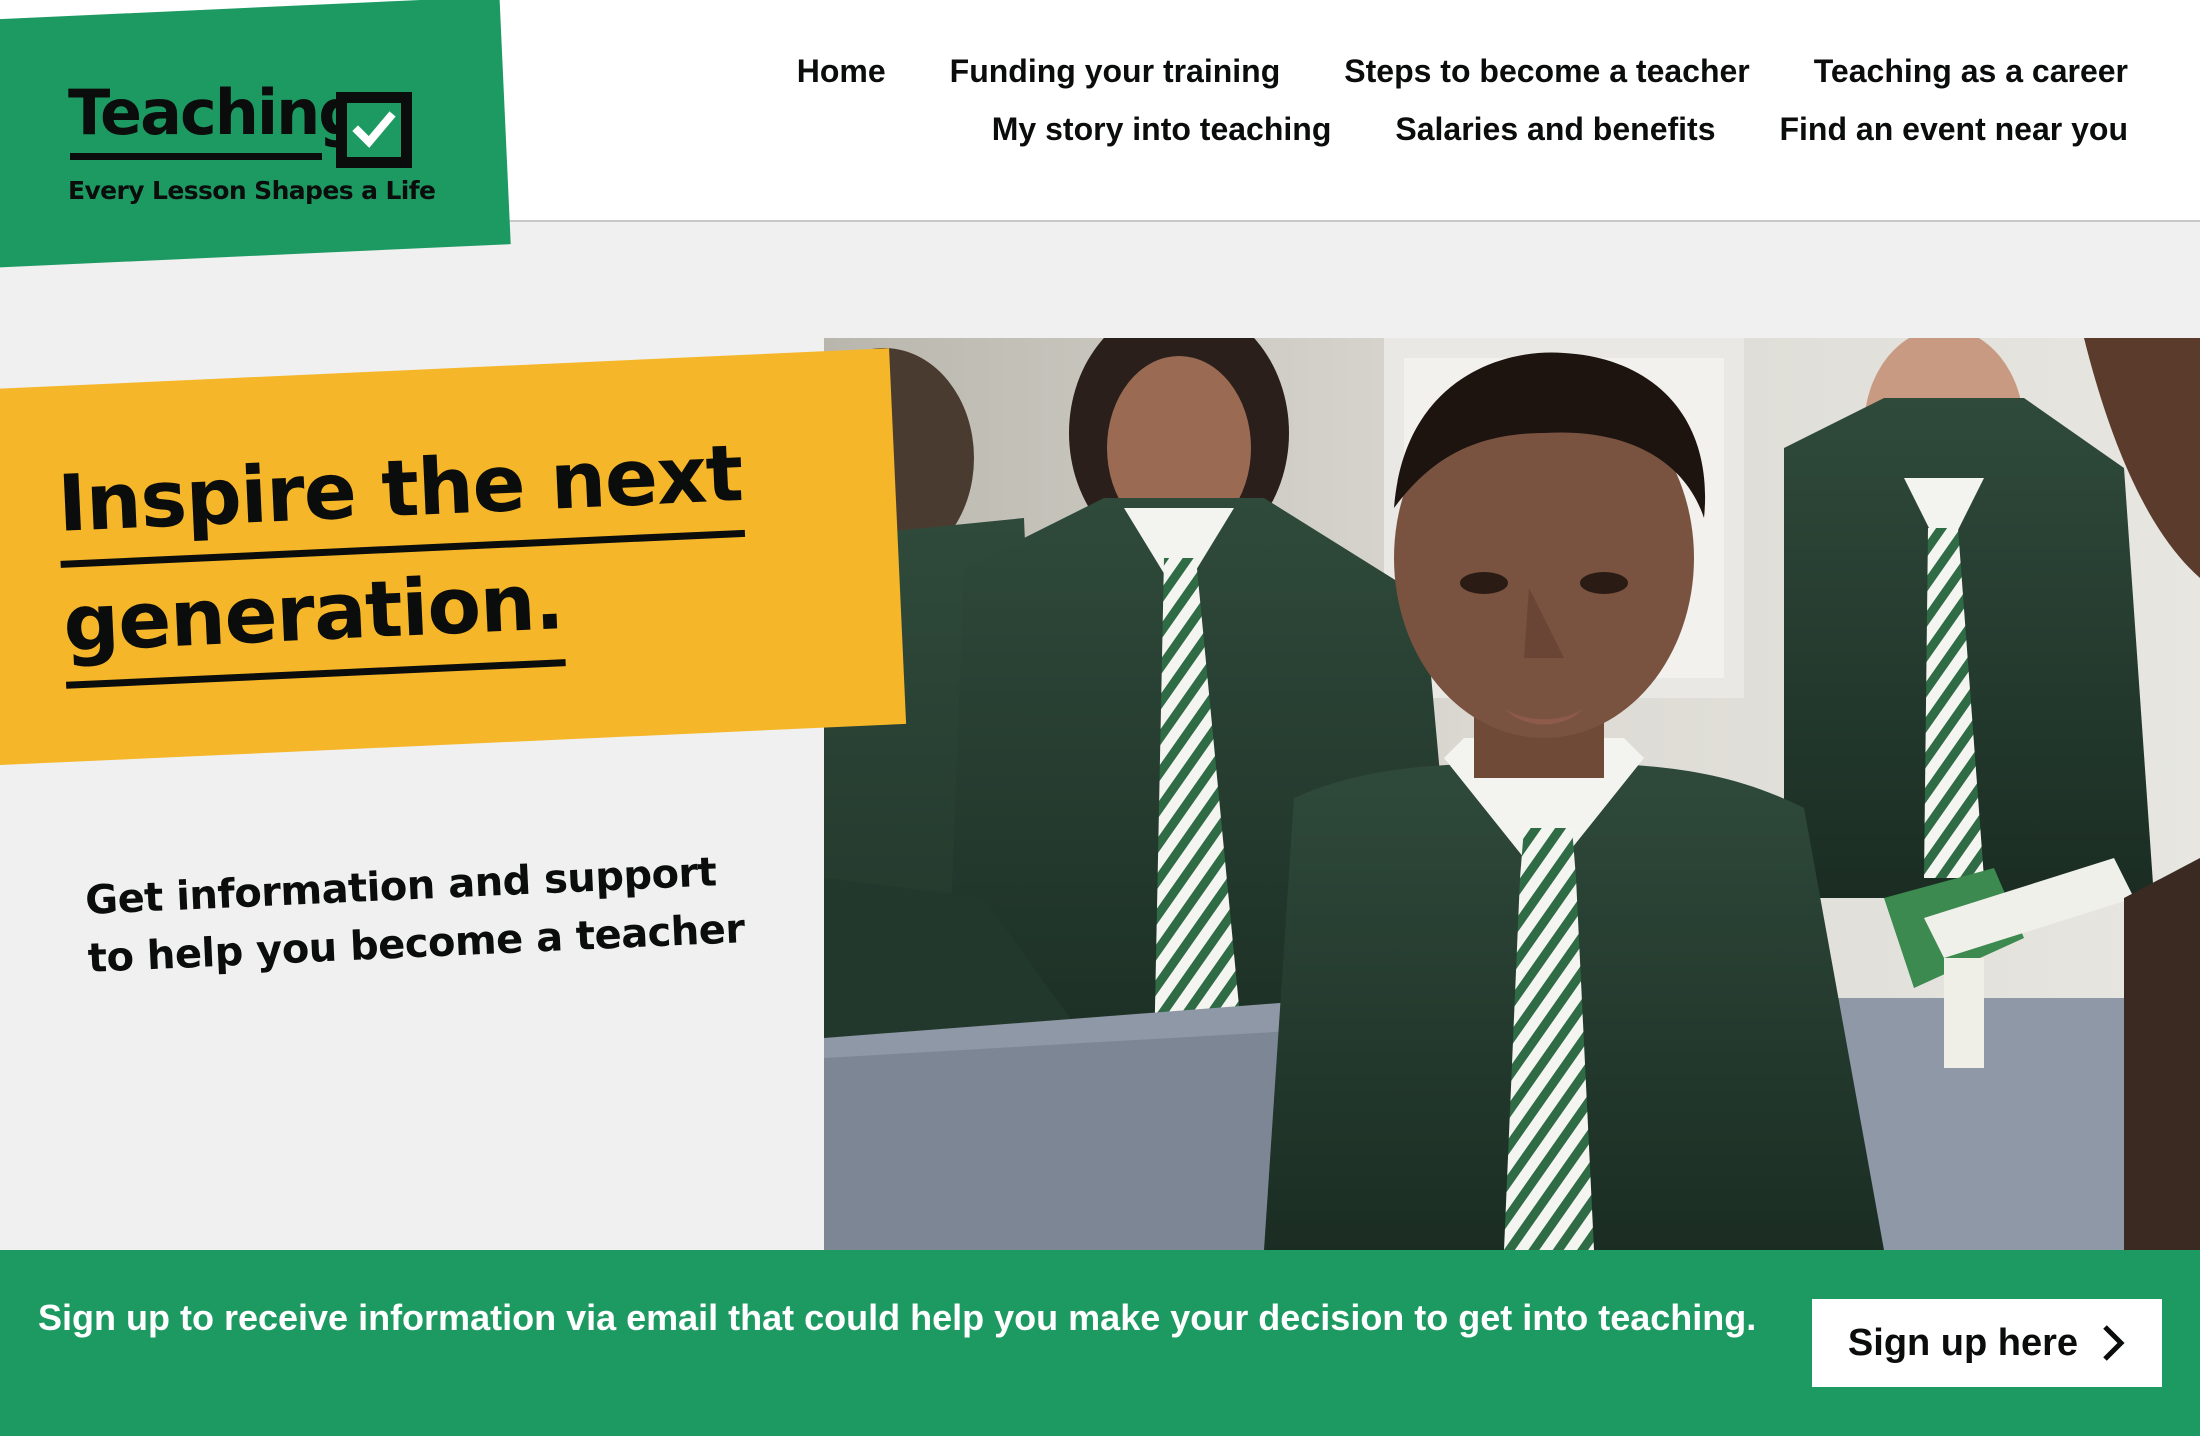  What do you see at coordinates (1546, 71) in the screenshot?
I see `nav-steps-to-become-a-teacher: Steps to become a teacher` at bounding box center [1546, 71].